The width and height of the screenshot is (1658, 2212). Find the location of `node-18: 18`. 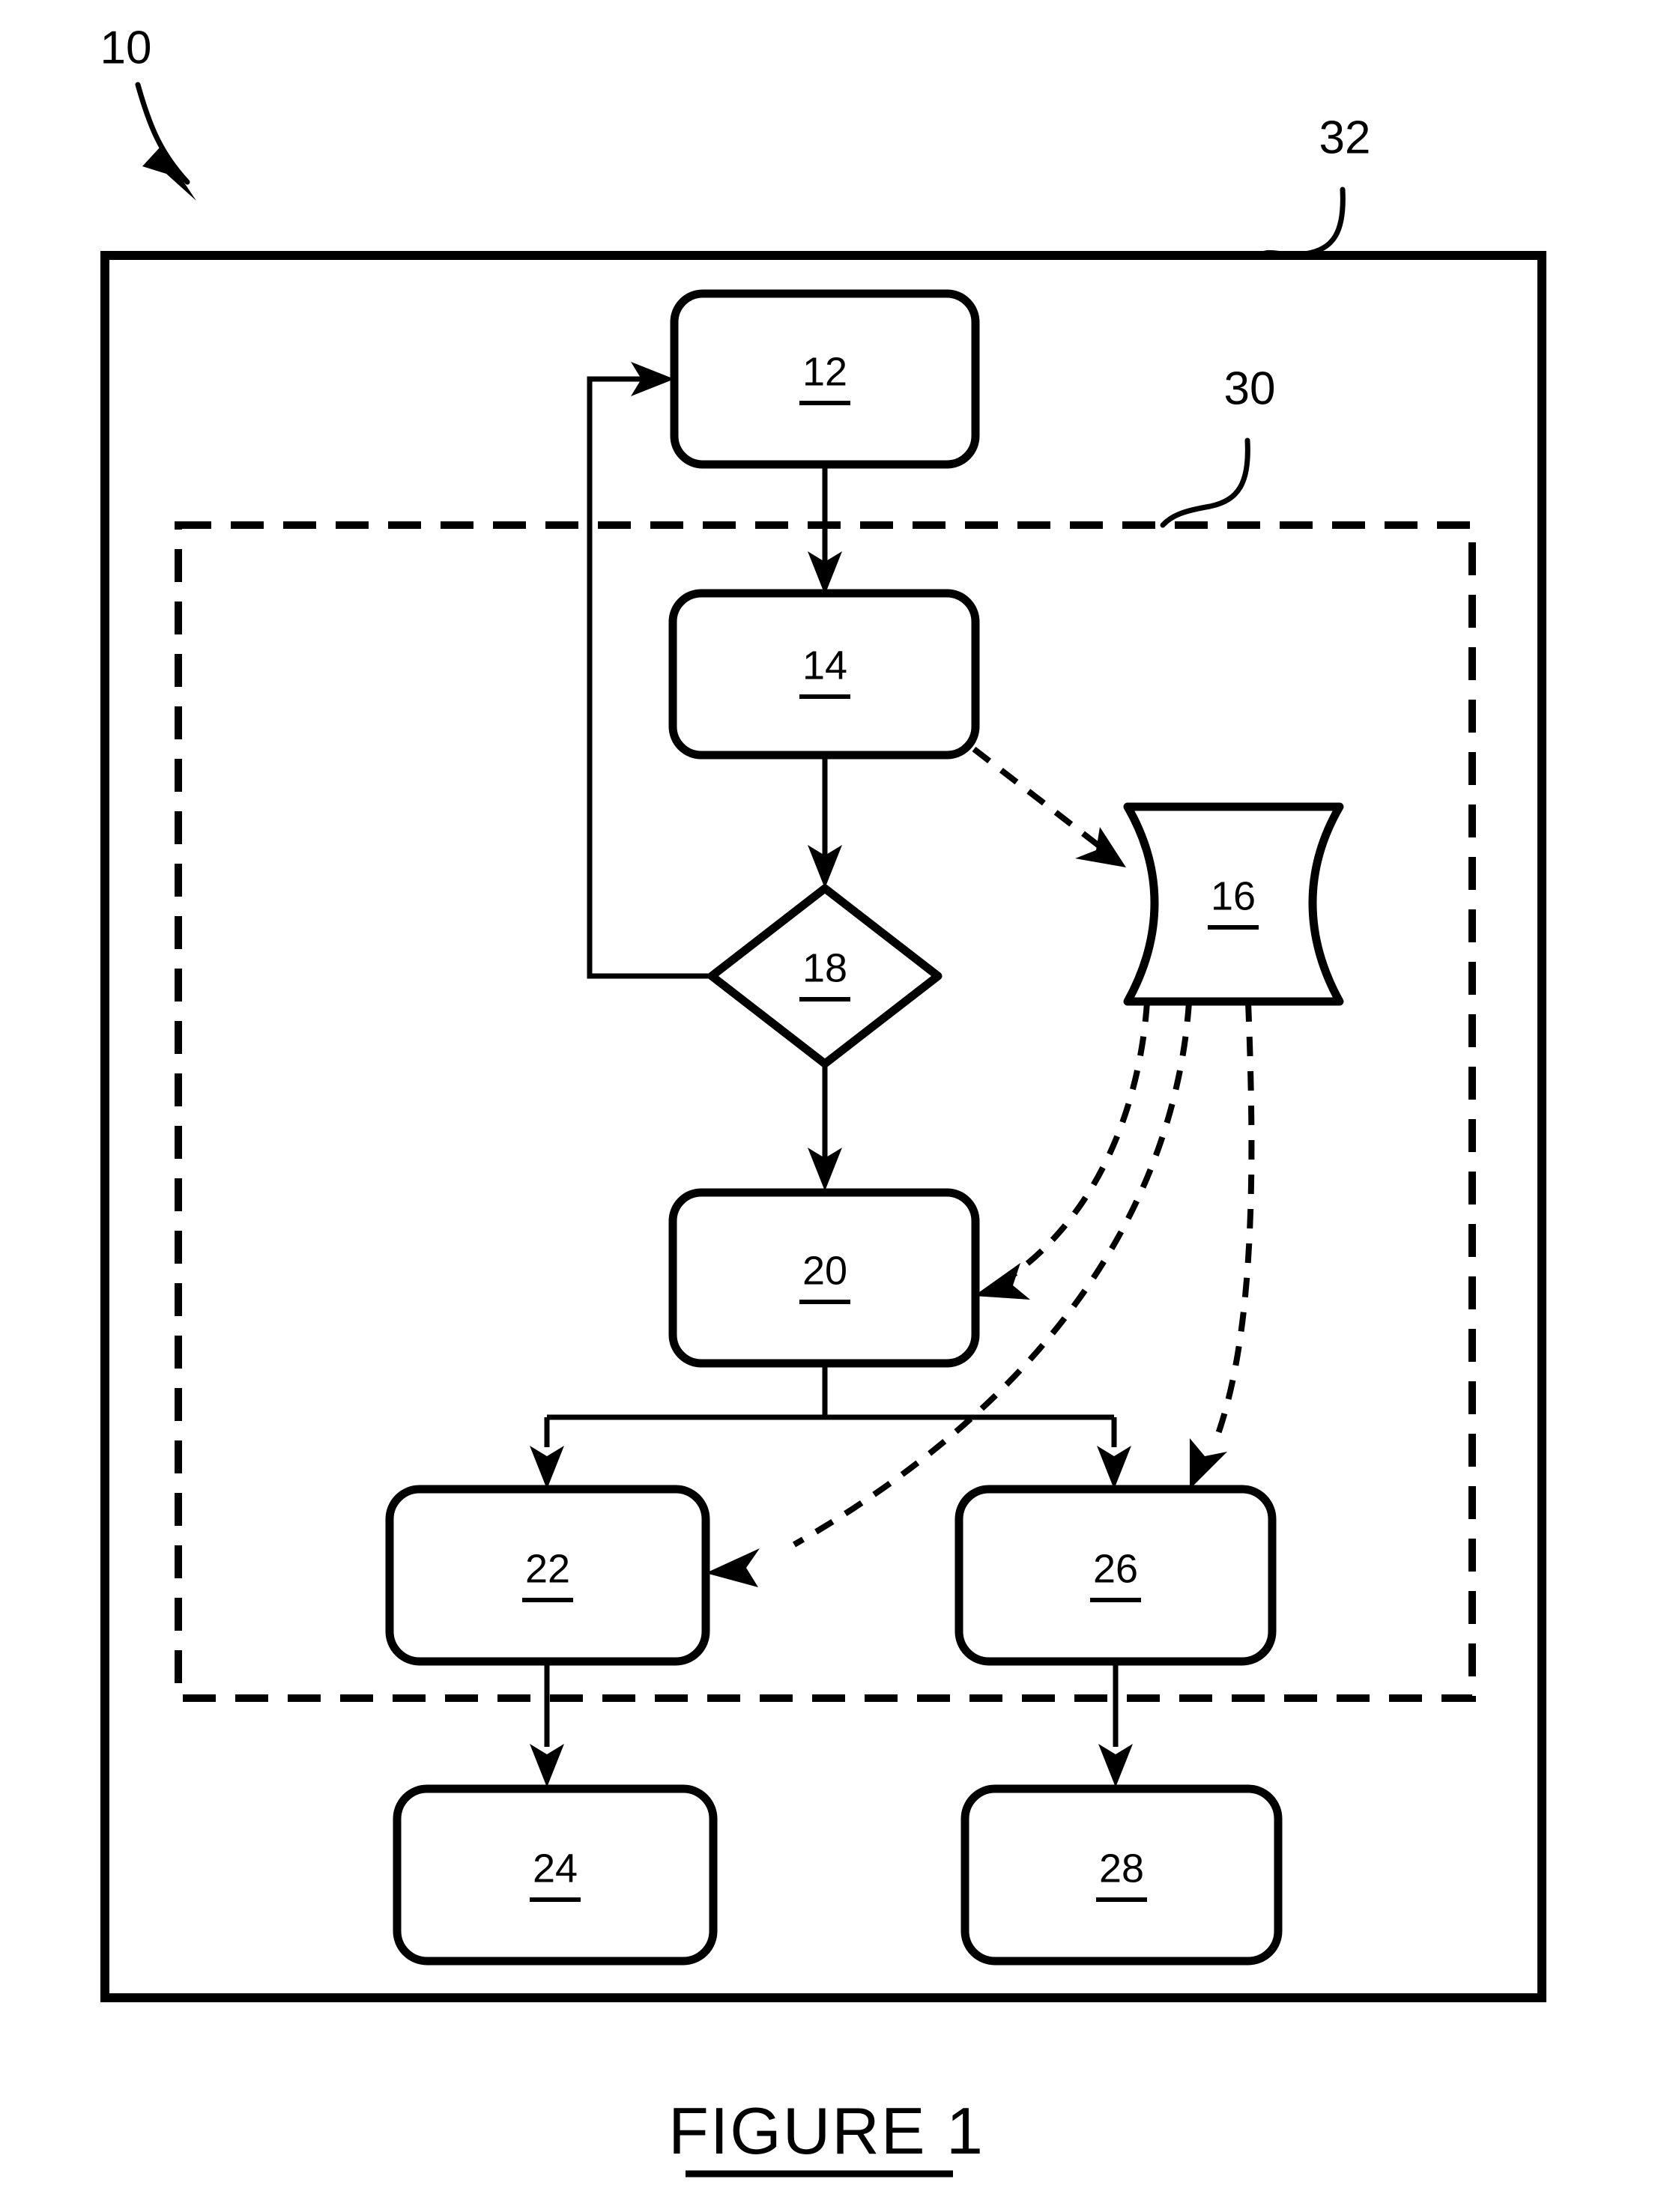

node-18: 18 is located at coordinates (825, 976).